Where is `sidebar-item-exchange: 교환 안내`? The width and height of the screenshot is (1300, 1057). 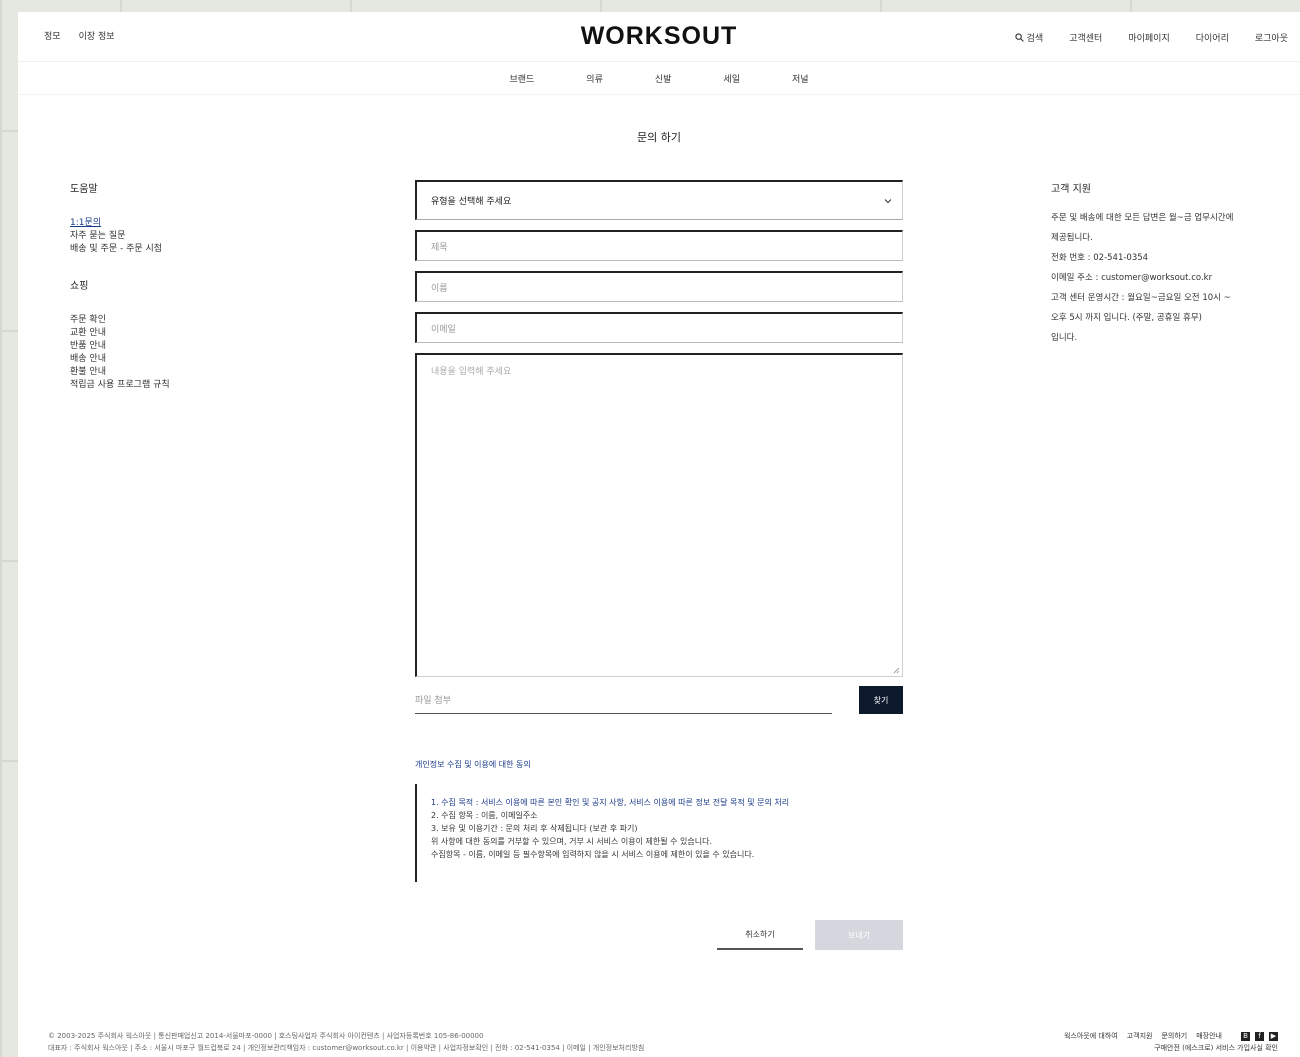 sidebar-item-exchange: 교환 안내 is located at coordinates (170, 333).